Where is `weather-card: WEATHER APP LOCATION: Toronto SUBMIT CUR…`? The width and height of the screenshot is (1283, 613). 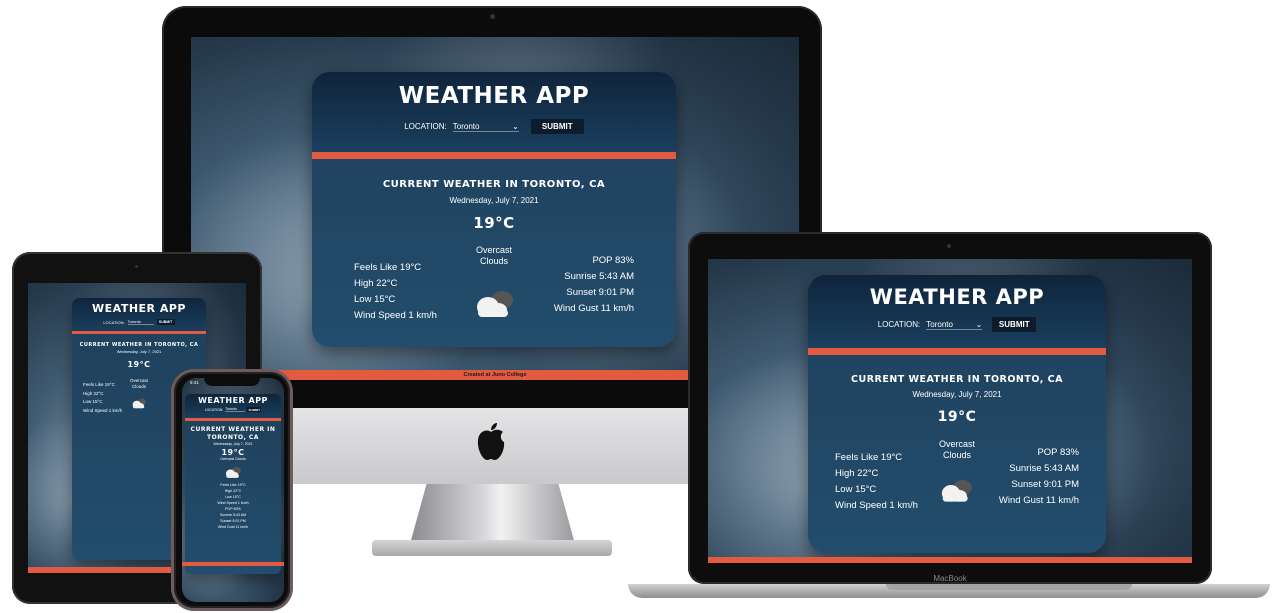 weather-card: WEATHER APP LOCATION: Toronto SUBMIT CUR… is located at coordinates (233, 484).